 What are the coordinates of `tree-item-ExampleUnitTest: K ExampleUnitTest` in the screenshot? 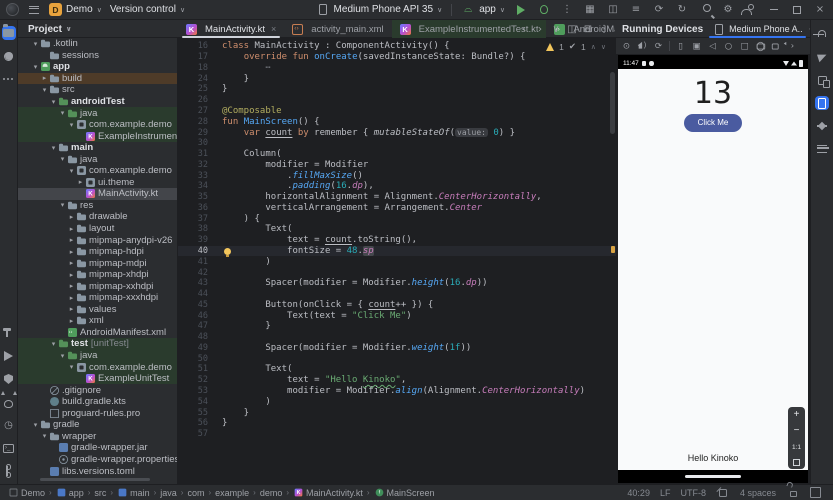 It's located at (97, 378).